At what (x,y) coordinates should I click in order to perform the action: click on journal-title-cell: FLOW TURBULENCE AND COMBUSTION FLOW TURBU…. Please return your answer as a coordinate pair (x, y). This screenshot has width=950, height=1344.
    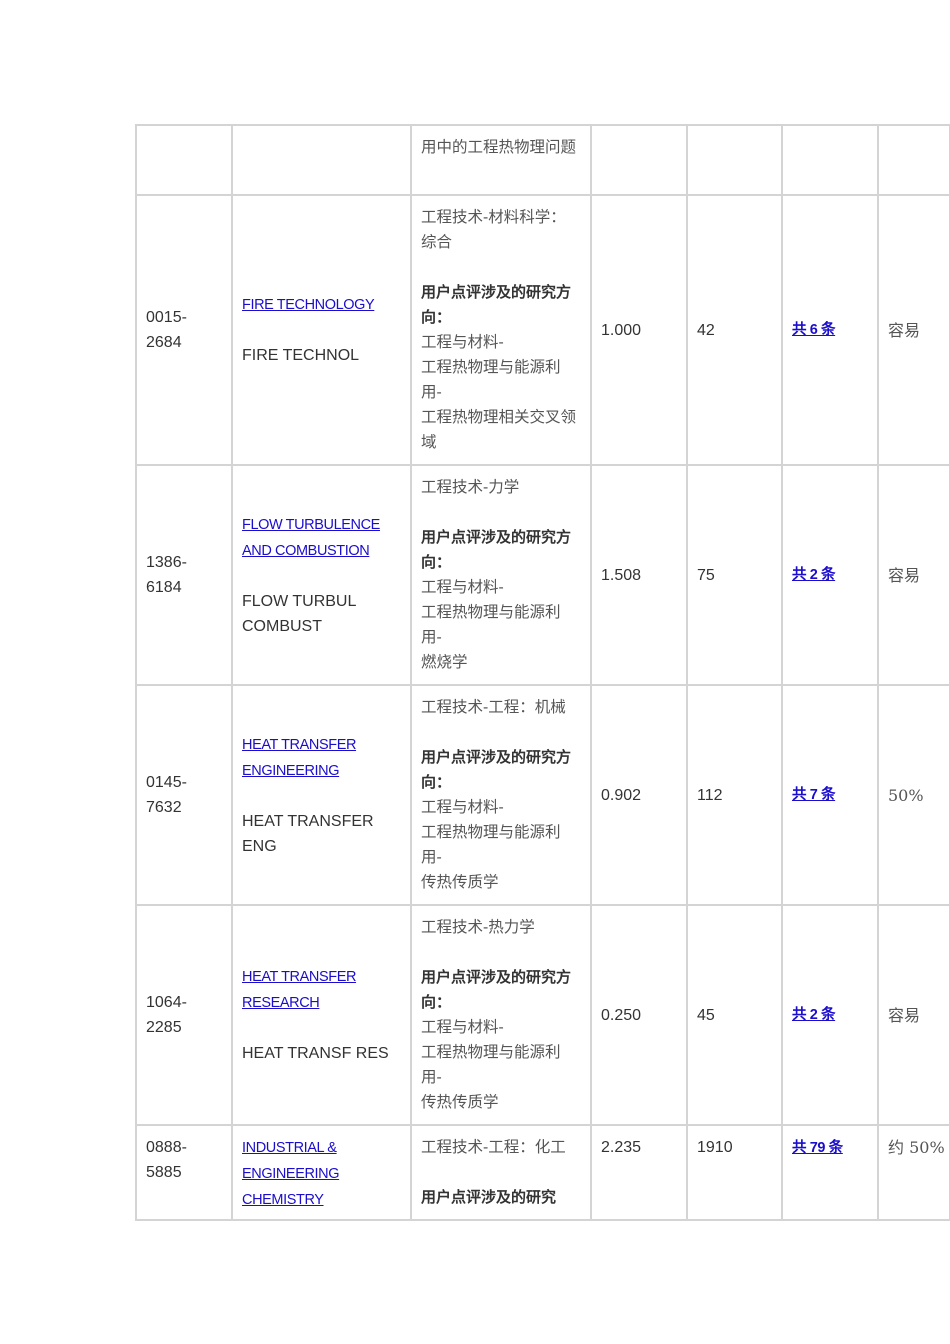
    Looking at the image, I should click on (321, 575).